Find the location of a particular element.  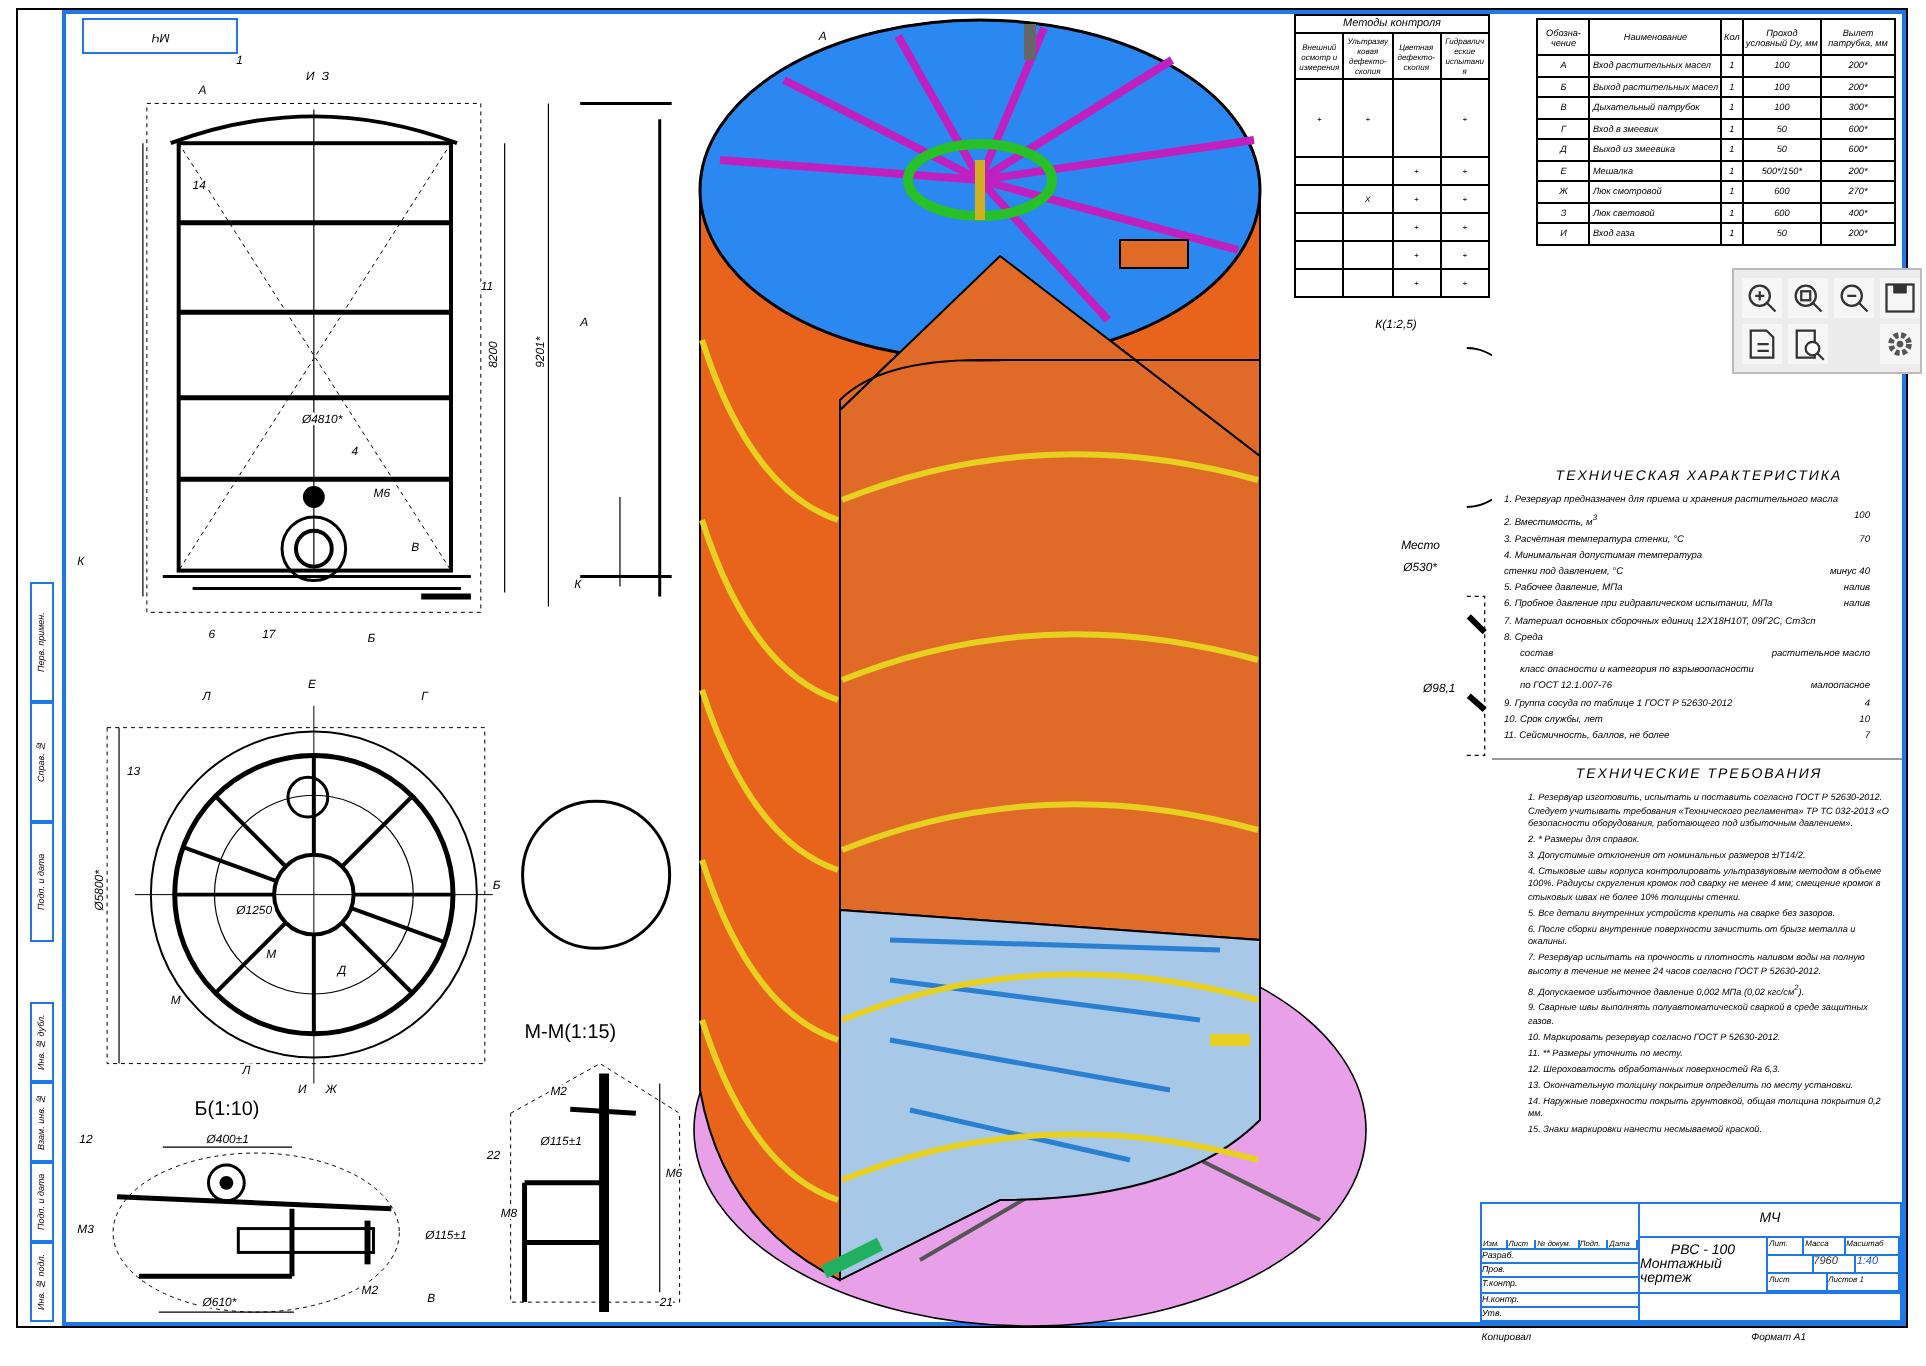

dimension-label: Б(1:10) is located at coordinates (227, 1110).